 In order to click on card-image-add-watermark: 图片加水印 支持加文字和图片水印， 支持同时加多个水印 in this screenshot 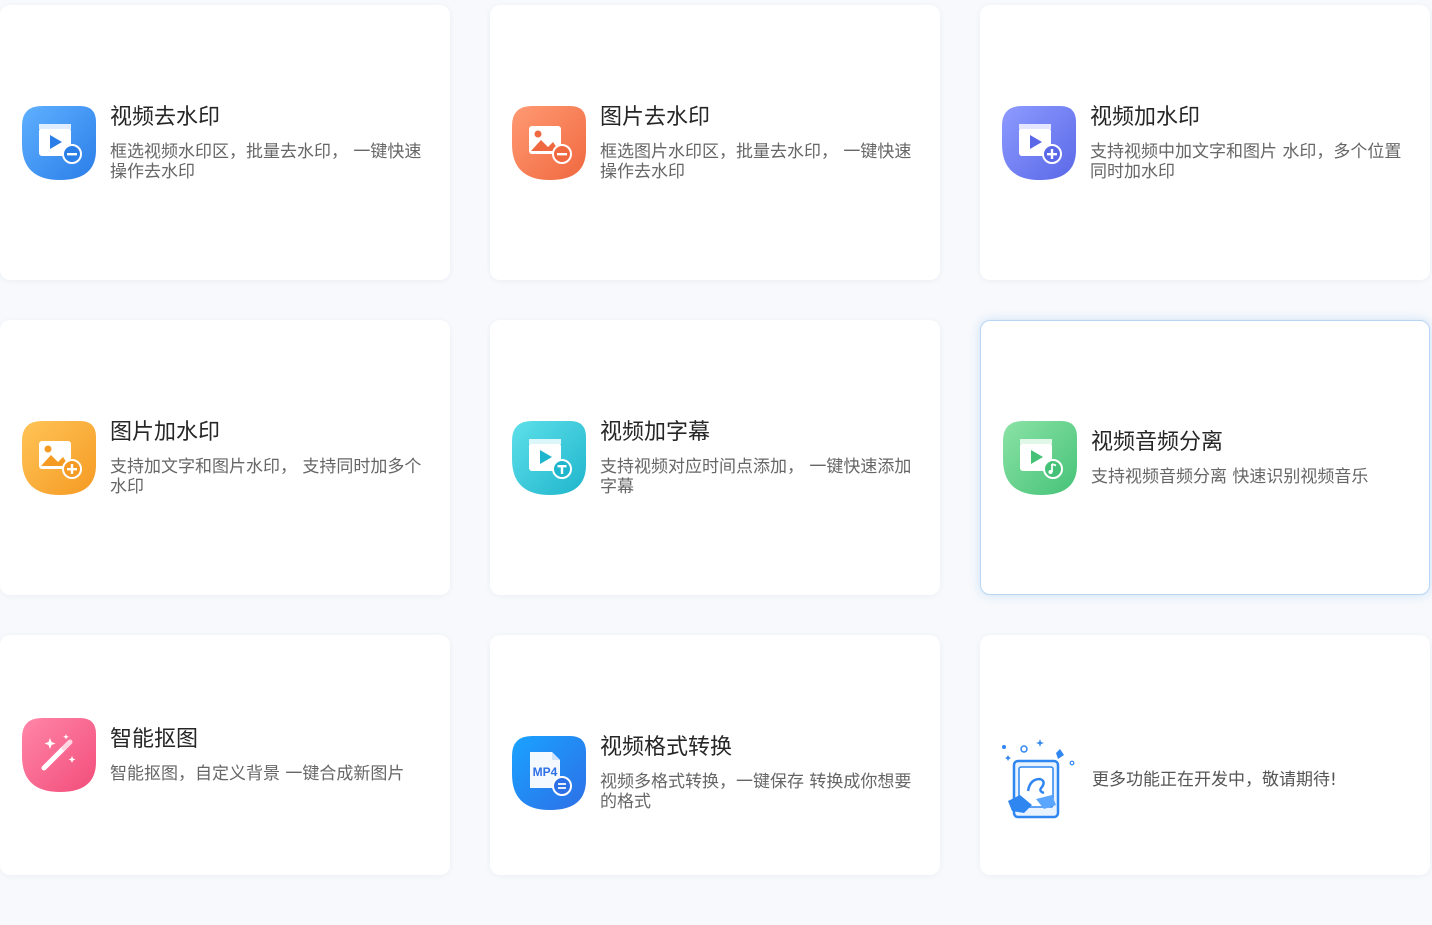, I will do `click(225, 457)`.